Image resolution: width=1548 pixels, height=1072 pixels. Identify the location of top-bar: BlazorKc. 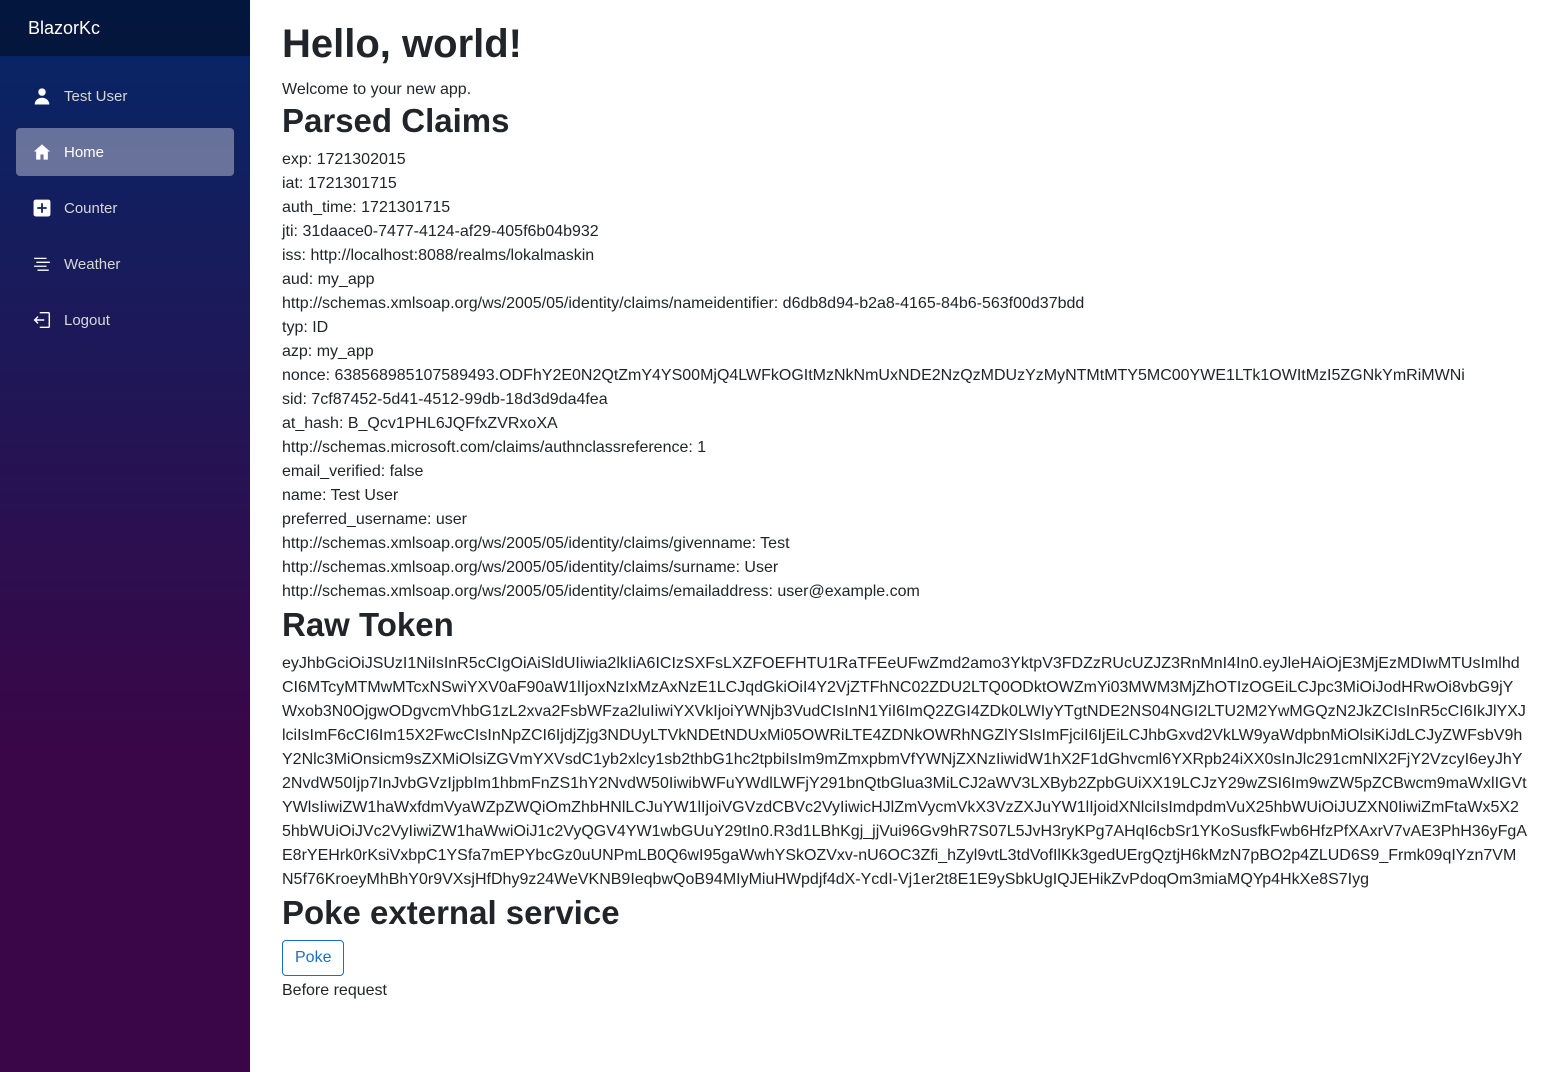
(125, 28).